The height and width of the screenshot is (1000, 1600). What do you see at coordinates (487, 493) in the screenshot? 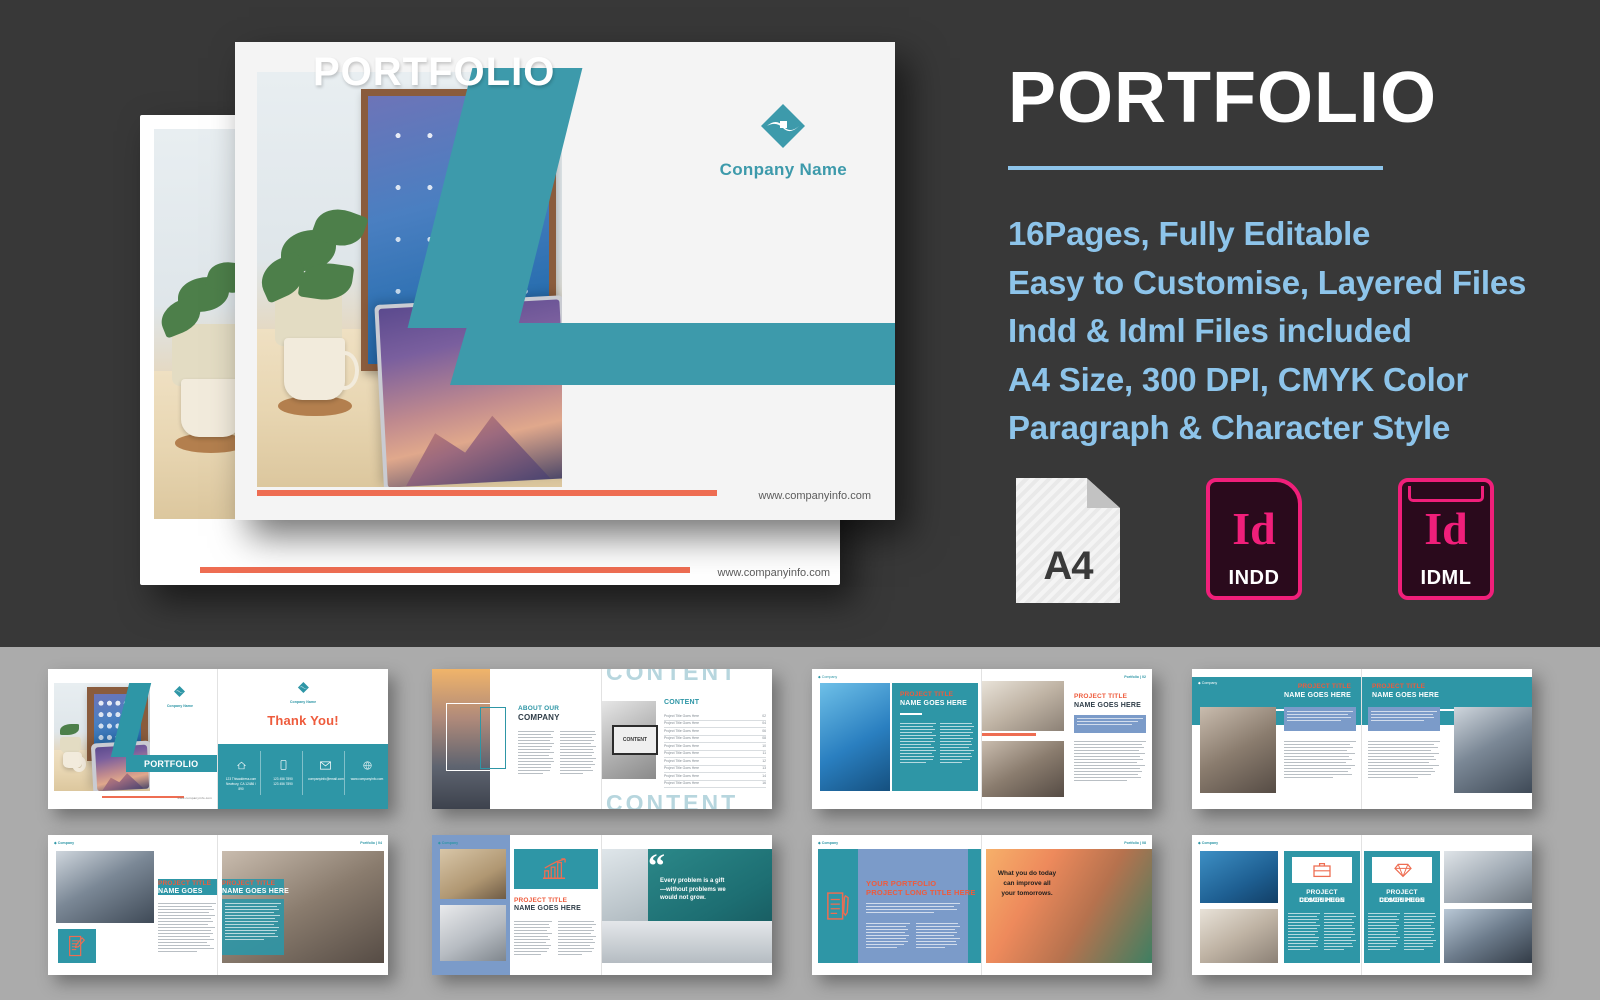
I see `cover-orange-rule` at bounding box center [487, 493].